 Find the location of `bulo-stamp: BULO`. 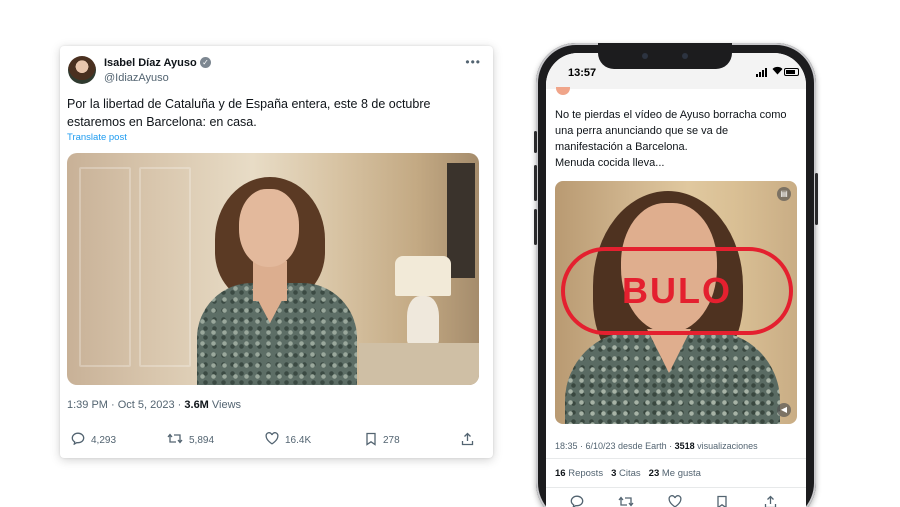

bulo-stamp: BULO is located at coordinates (677, 291).